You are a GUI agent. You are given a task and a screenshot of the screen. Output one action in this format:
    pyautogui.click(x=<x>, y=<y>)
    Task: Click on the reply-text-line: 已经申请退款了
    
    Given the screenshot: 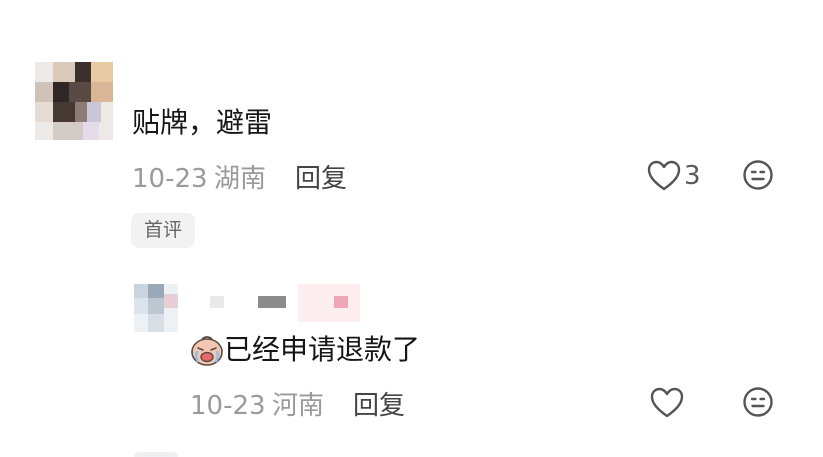 What is the action you would take?
    pyautogui.click(x=305, y=350)
    